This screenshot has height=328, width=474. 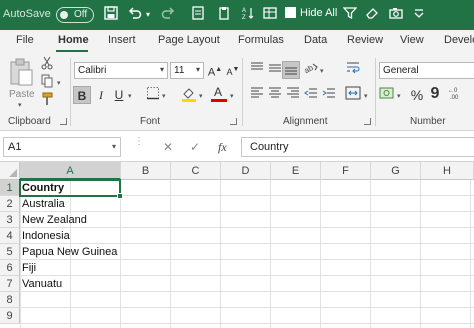 What do you see at coordinates (10, 188) in the screenshot?
I see `row-header-1: 1` at bounding box center [10, 188].